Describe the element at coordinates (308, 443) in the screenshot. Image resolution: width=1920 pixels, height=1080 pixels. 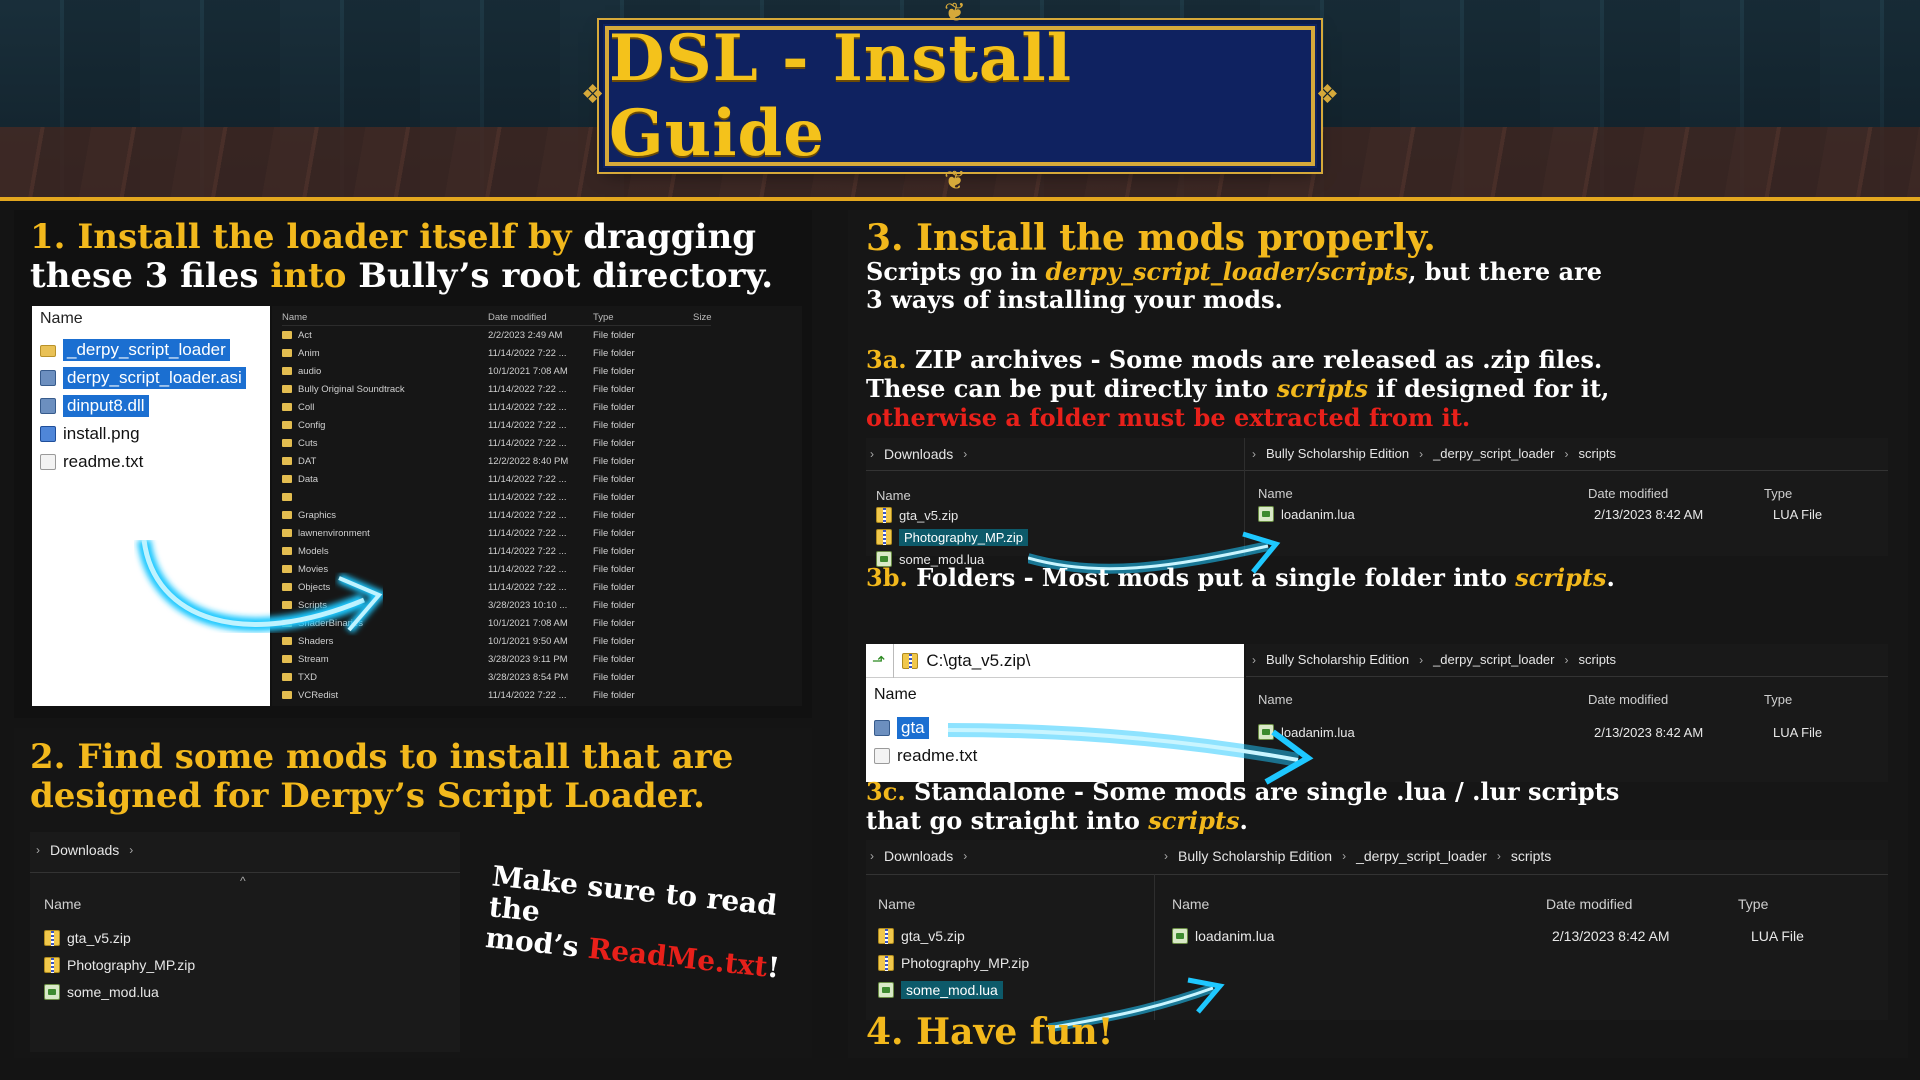
I see `folder-name: Cuts` at that location.